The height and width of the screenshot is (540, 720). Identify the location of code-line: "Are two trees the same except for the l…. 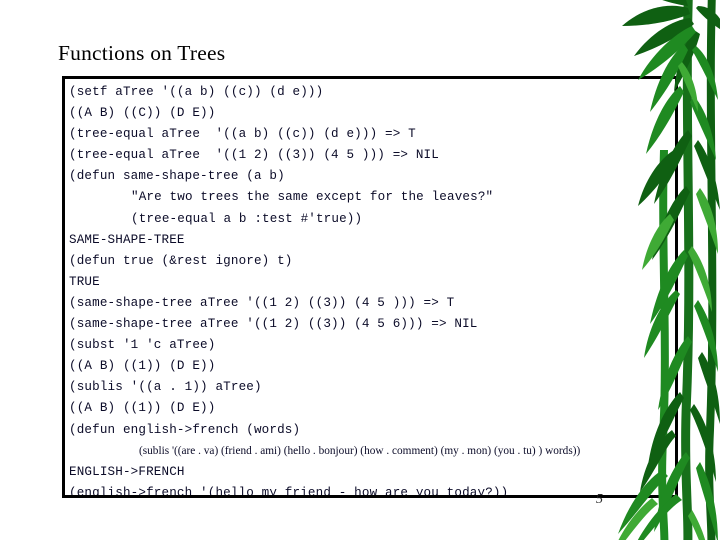
(312, 197).